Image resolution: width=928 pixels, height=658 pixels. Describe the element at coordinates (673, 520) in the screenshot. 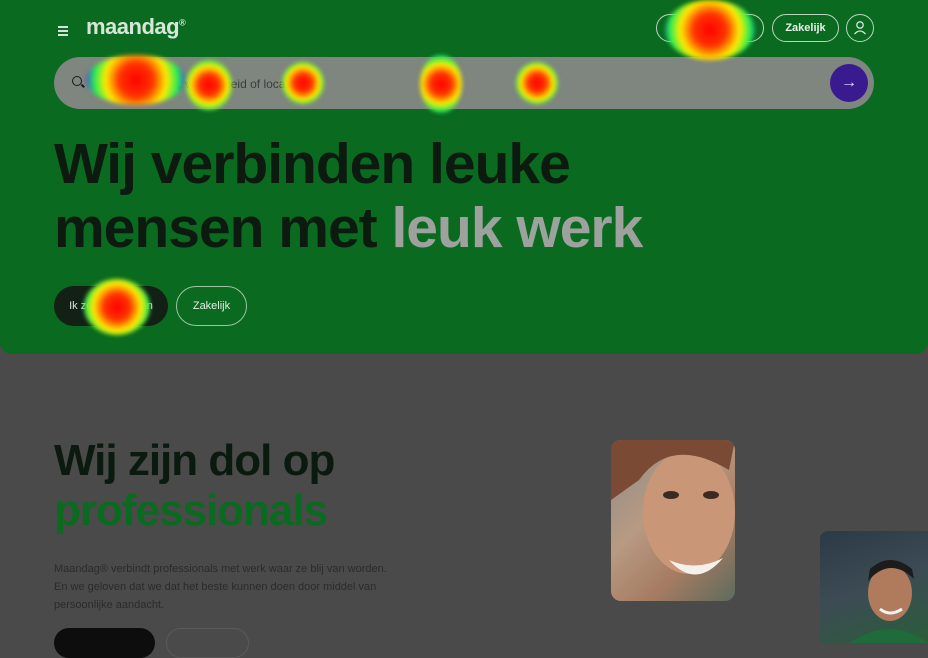

I see `professional-photo` at that location.